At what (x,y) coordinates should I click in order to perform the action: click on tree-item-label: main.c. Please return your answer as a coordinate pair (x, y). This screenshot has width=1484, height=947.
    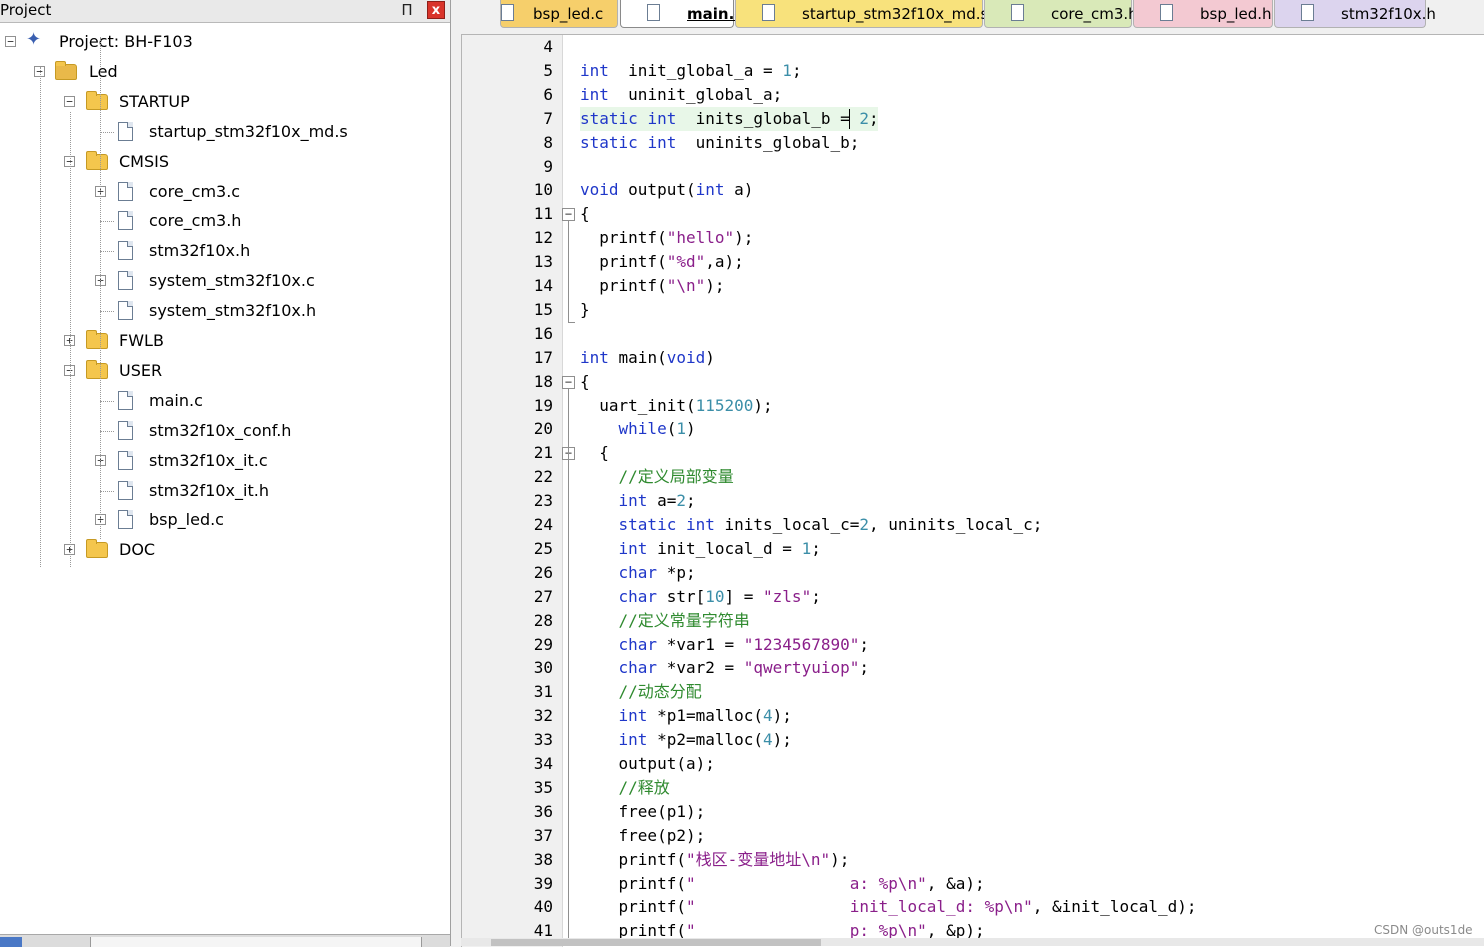
    Looking at the image, I should click on (176, 400).